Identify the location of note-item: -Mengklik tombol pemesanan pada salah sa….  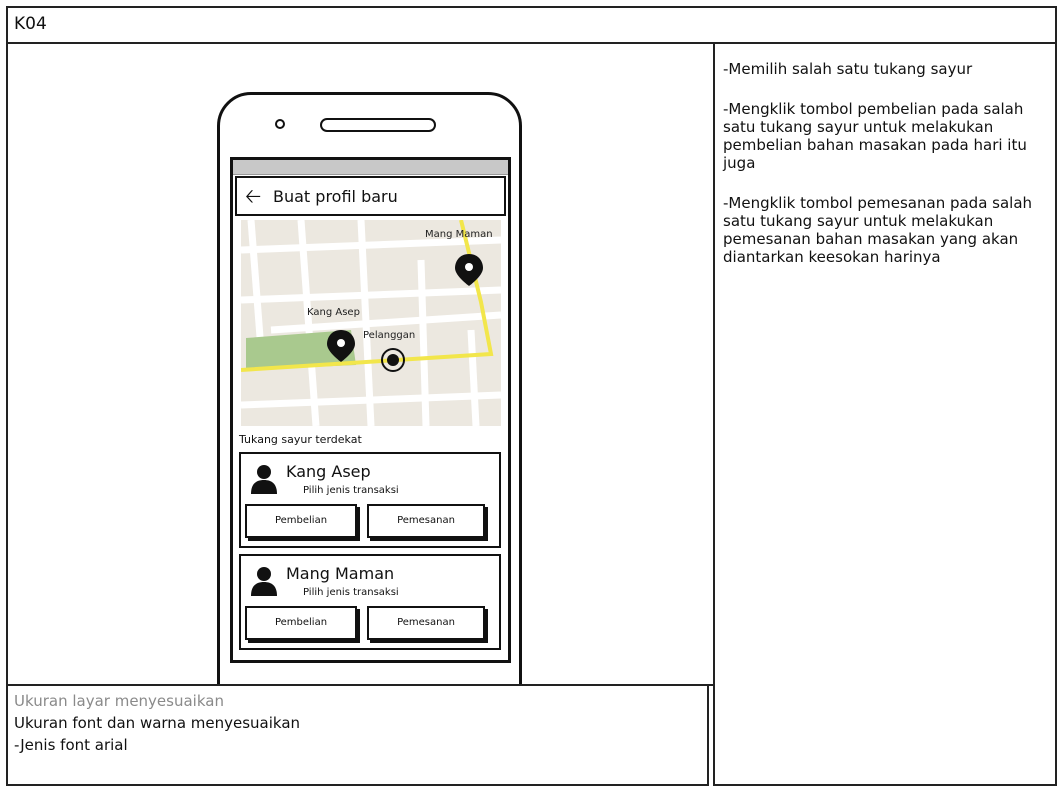
(878, 230).